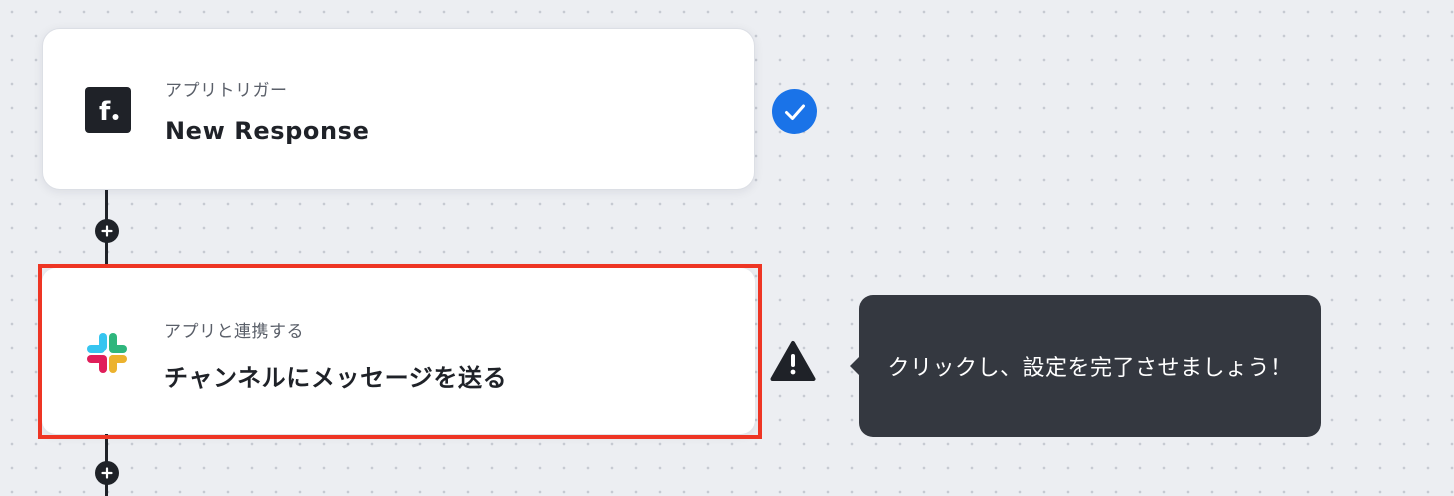 Image resolution: width=1454 pixels, height=496 pixels. What do you see at coordinates (336, 378) in the screenshot?
I see `step-title: チャンネルにメッセージを送る` at bounding box center [336, 378].